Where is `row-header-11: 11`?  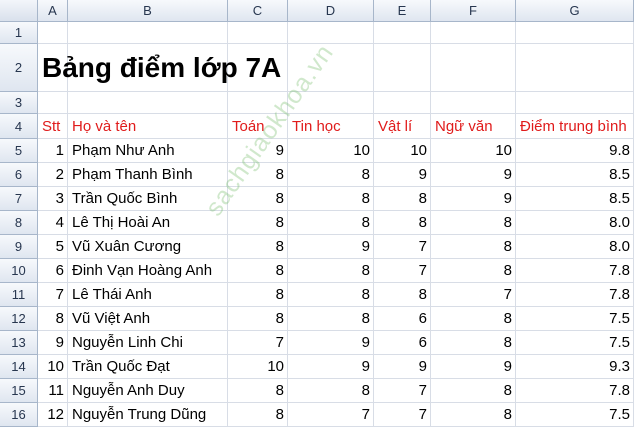
row-header-11: 11 is located at coordinates (19, 295).